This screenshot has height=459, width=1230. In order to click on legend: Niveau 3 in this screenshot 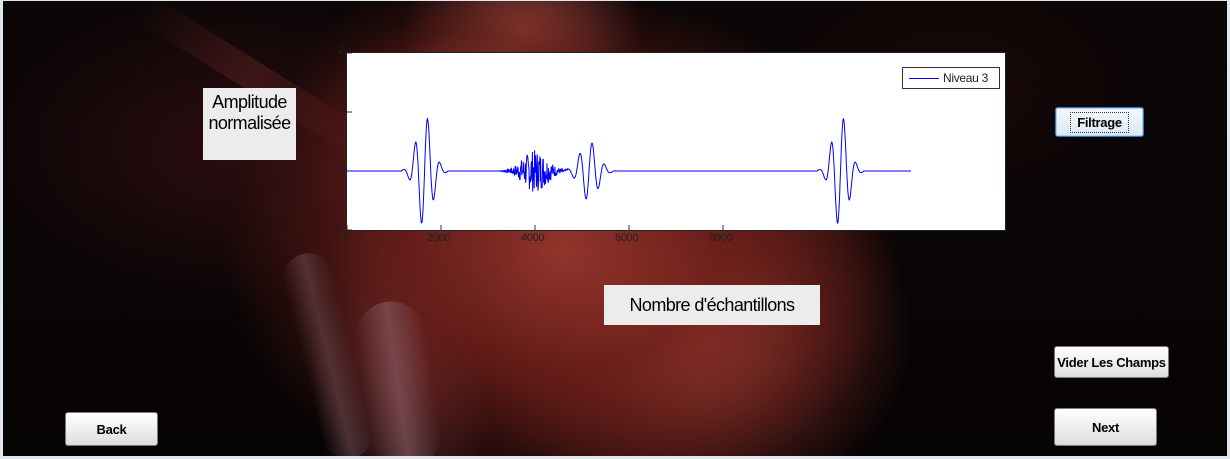, I will do `click(951, 78)`.